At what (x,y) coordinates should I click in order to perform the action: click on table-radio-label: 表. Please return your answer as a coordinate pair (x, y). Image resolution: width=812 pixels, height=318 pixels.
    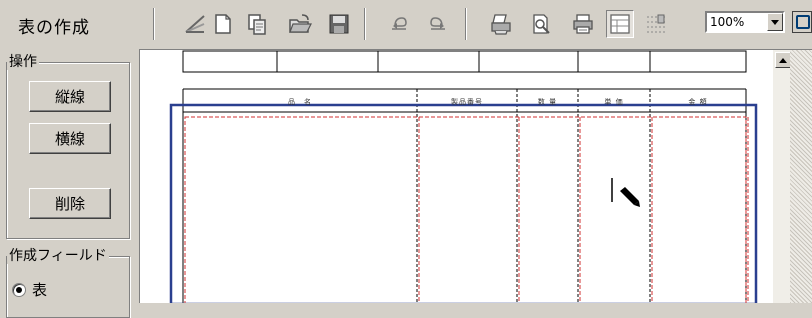
    Looking at the image, I should click on (40, 290).